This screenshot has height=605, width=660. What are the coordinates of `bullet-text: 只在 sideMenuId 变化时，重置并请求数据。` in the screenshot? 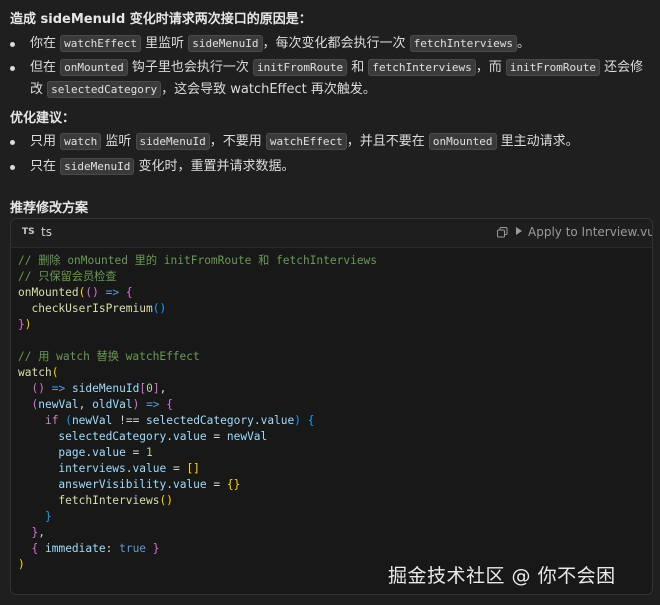 It's located at (162, 166).